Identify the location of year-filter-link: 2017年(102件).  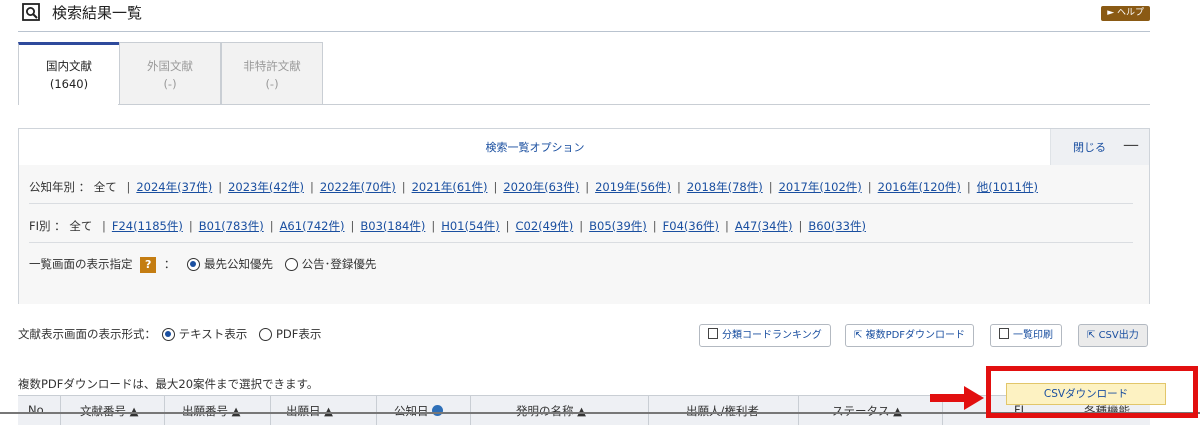
(820, 187).